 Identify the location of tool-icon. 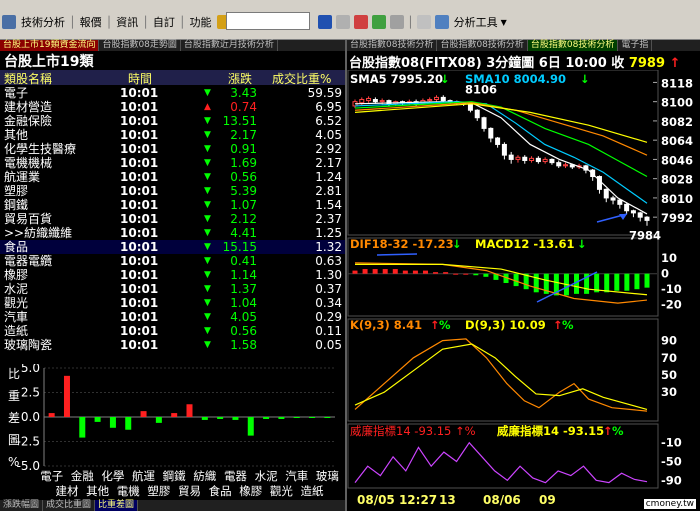
(343, 22).